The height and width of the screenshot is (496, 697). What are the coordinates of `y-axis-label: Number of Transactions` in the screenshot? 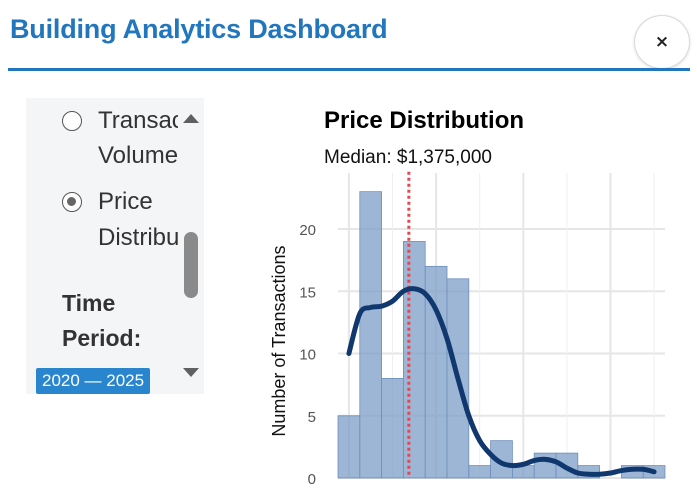 It's located at (279, 341).